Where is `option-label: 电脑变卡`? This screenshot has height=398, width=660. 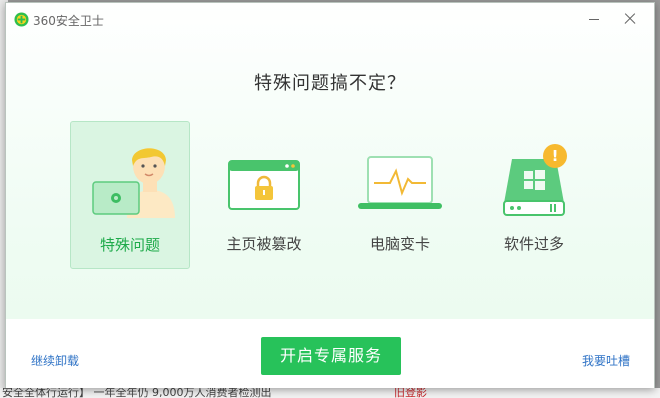
option-label: 电脑变卡 is located at coordinates (399, 244).